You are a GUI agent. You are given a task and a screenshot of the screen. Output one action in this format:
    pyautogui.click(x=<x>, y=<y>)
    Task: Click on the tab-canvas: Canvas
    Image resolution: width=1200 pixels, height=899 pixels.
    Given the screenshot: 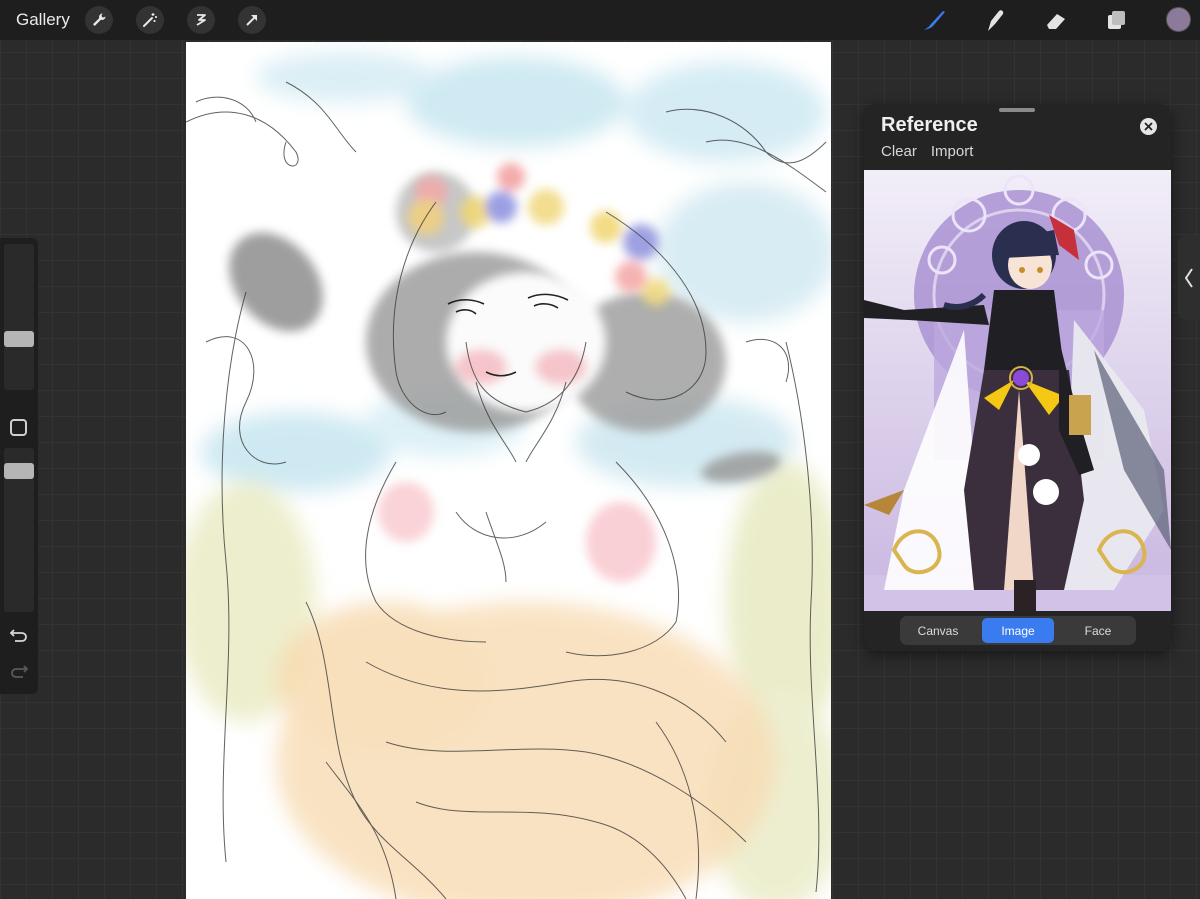 What is the action you would take?
    pyautogui.click(x=938, y=630)
    